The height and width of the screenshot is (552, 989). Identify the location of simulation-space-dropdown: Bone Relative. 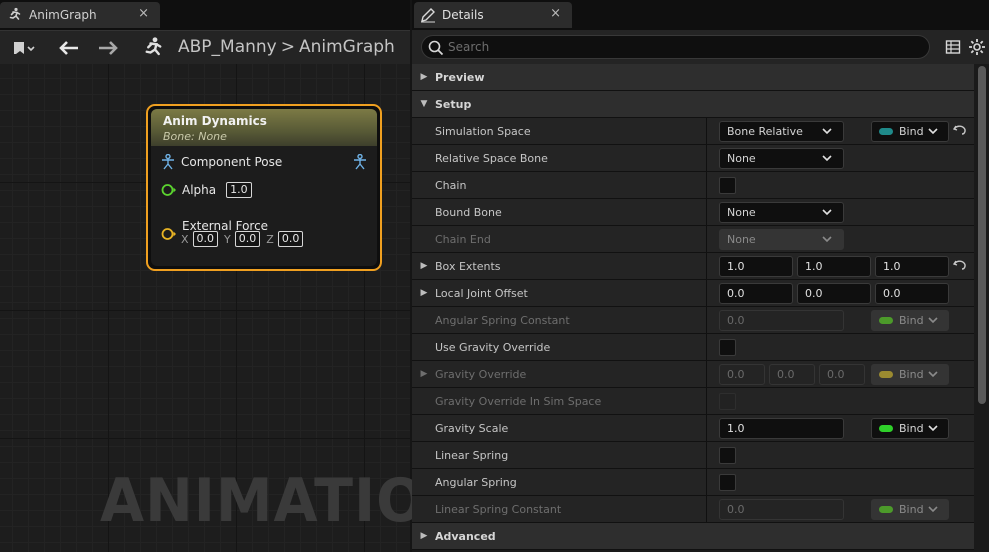
(781, 131).